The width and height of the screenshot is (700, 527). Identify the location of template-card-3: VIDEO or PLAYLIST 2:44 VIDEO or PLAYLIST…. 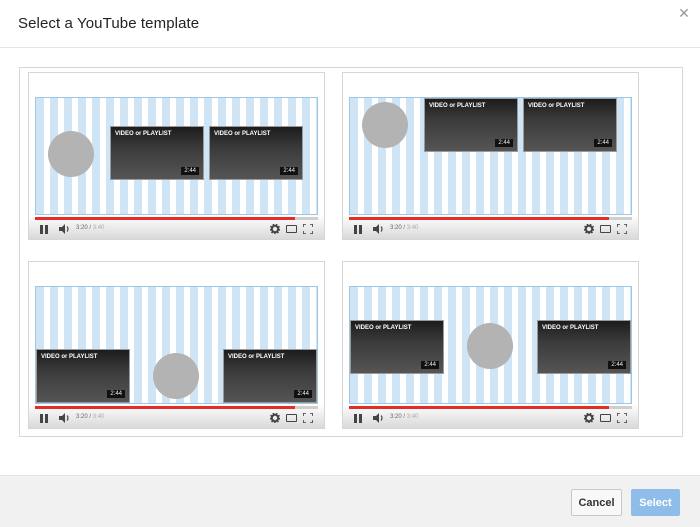
(176, 345).